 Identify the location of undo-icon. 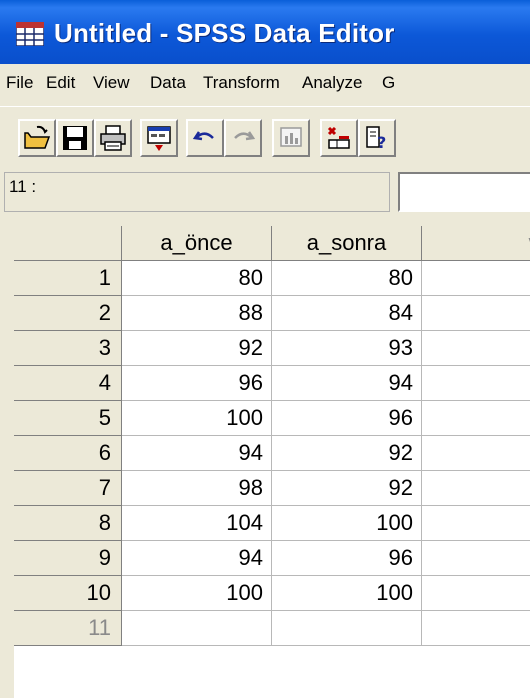
(203, 136).